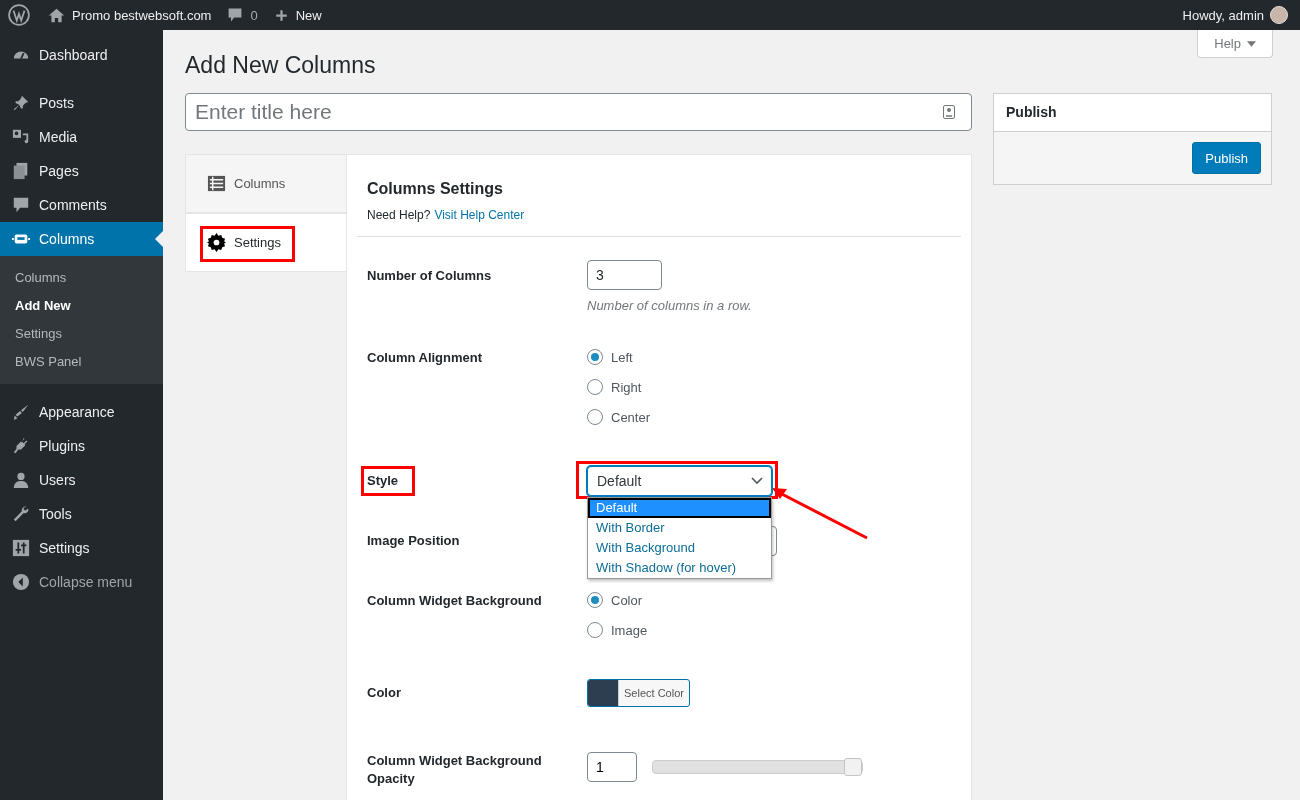  What do you see at coordinates (679, 481) in the screenshot?
I see `select-field: Default` at bounding box center [679, 481].